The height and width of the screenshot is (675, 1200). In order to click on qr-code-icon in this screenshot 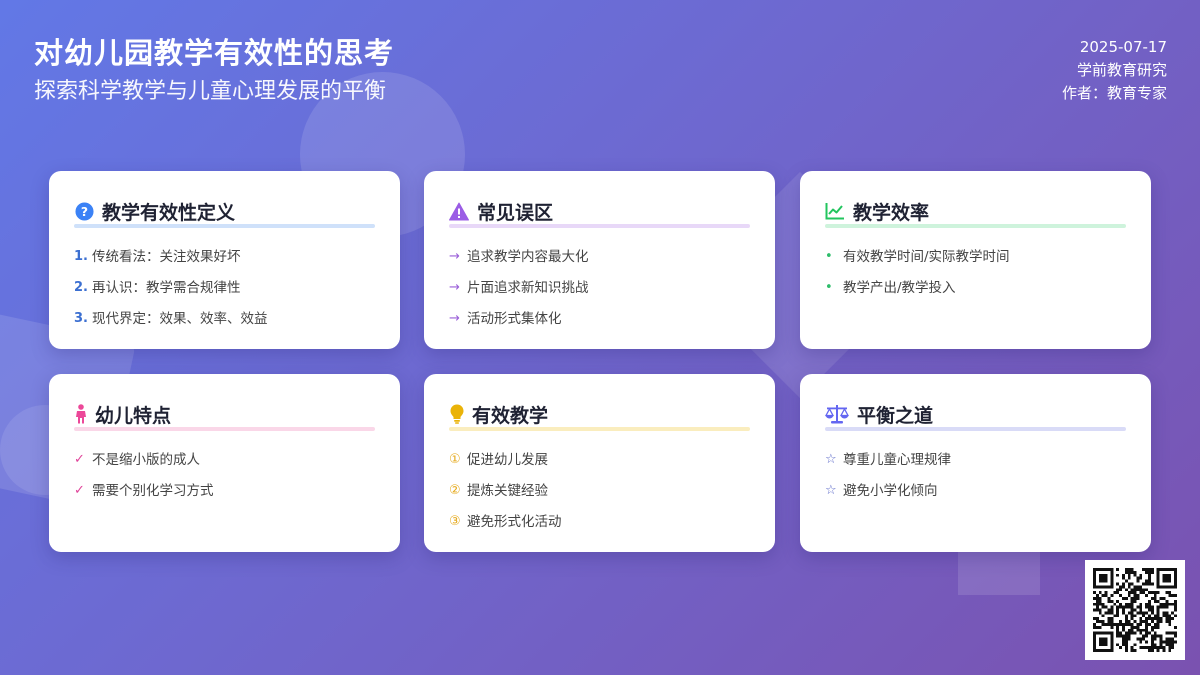, I will do `click(1135, 610)`.